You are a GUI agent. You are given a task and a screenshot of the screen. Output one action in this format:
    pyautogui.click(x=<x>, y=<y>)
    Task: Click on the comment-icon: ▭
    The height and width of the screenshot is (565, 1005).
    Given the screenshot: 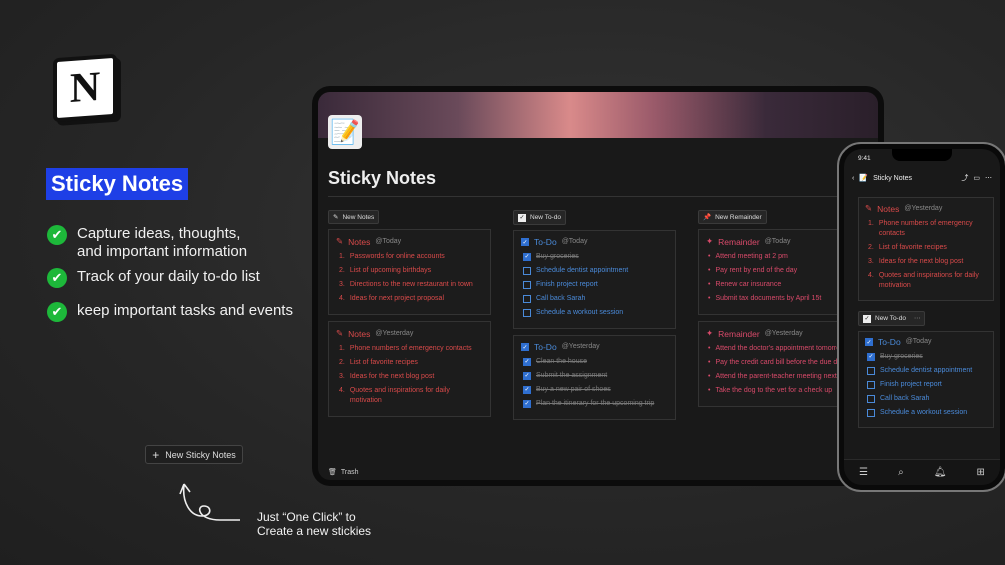 What is the action you would take?
    pyautogui.click(x=976, y=178)
    